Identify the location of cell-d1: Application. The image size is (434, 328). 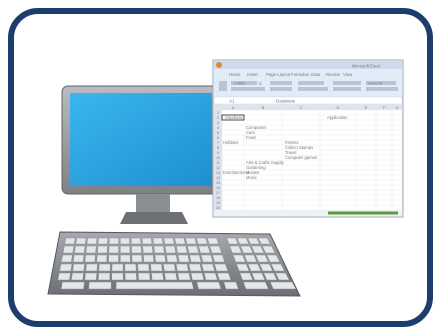
(337, 117).